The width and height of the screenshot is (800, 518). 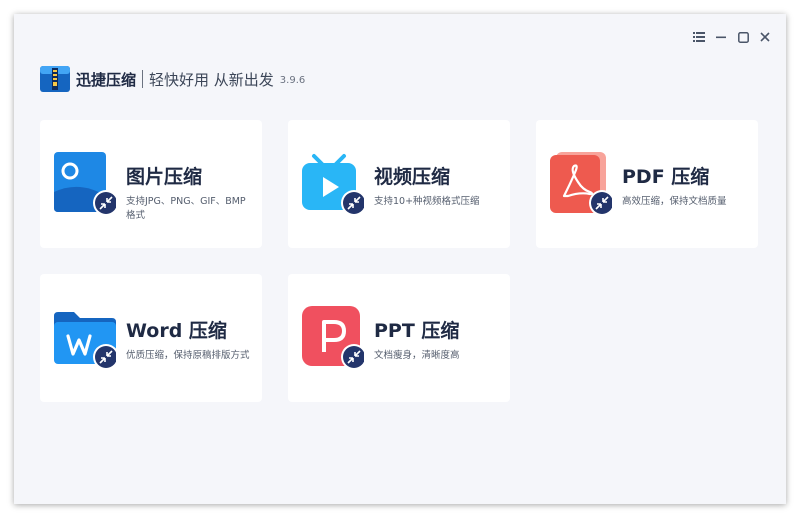 I want to click on video-icon, so click(x=334, y=185).